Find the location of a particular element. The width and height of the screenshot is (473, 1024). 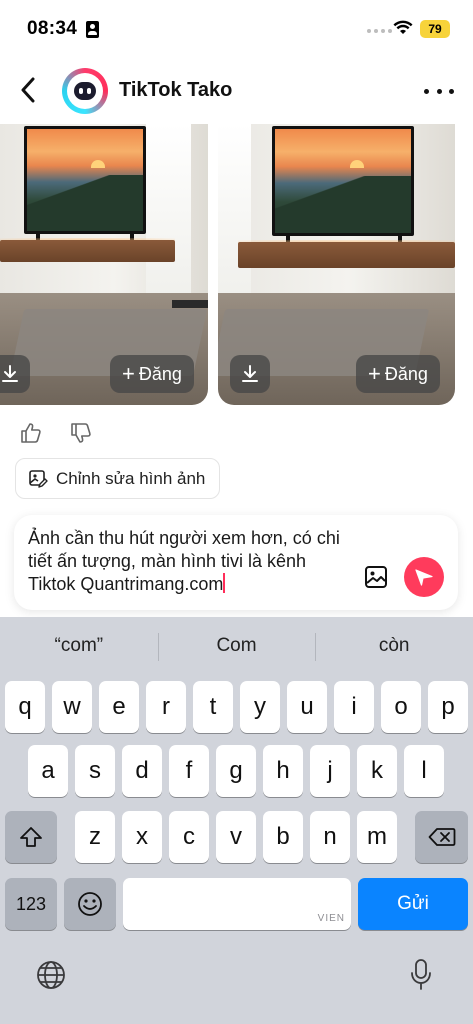

backspace-icon is located at coordinates (441, 837).